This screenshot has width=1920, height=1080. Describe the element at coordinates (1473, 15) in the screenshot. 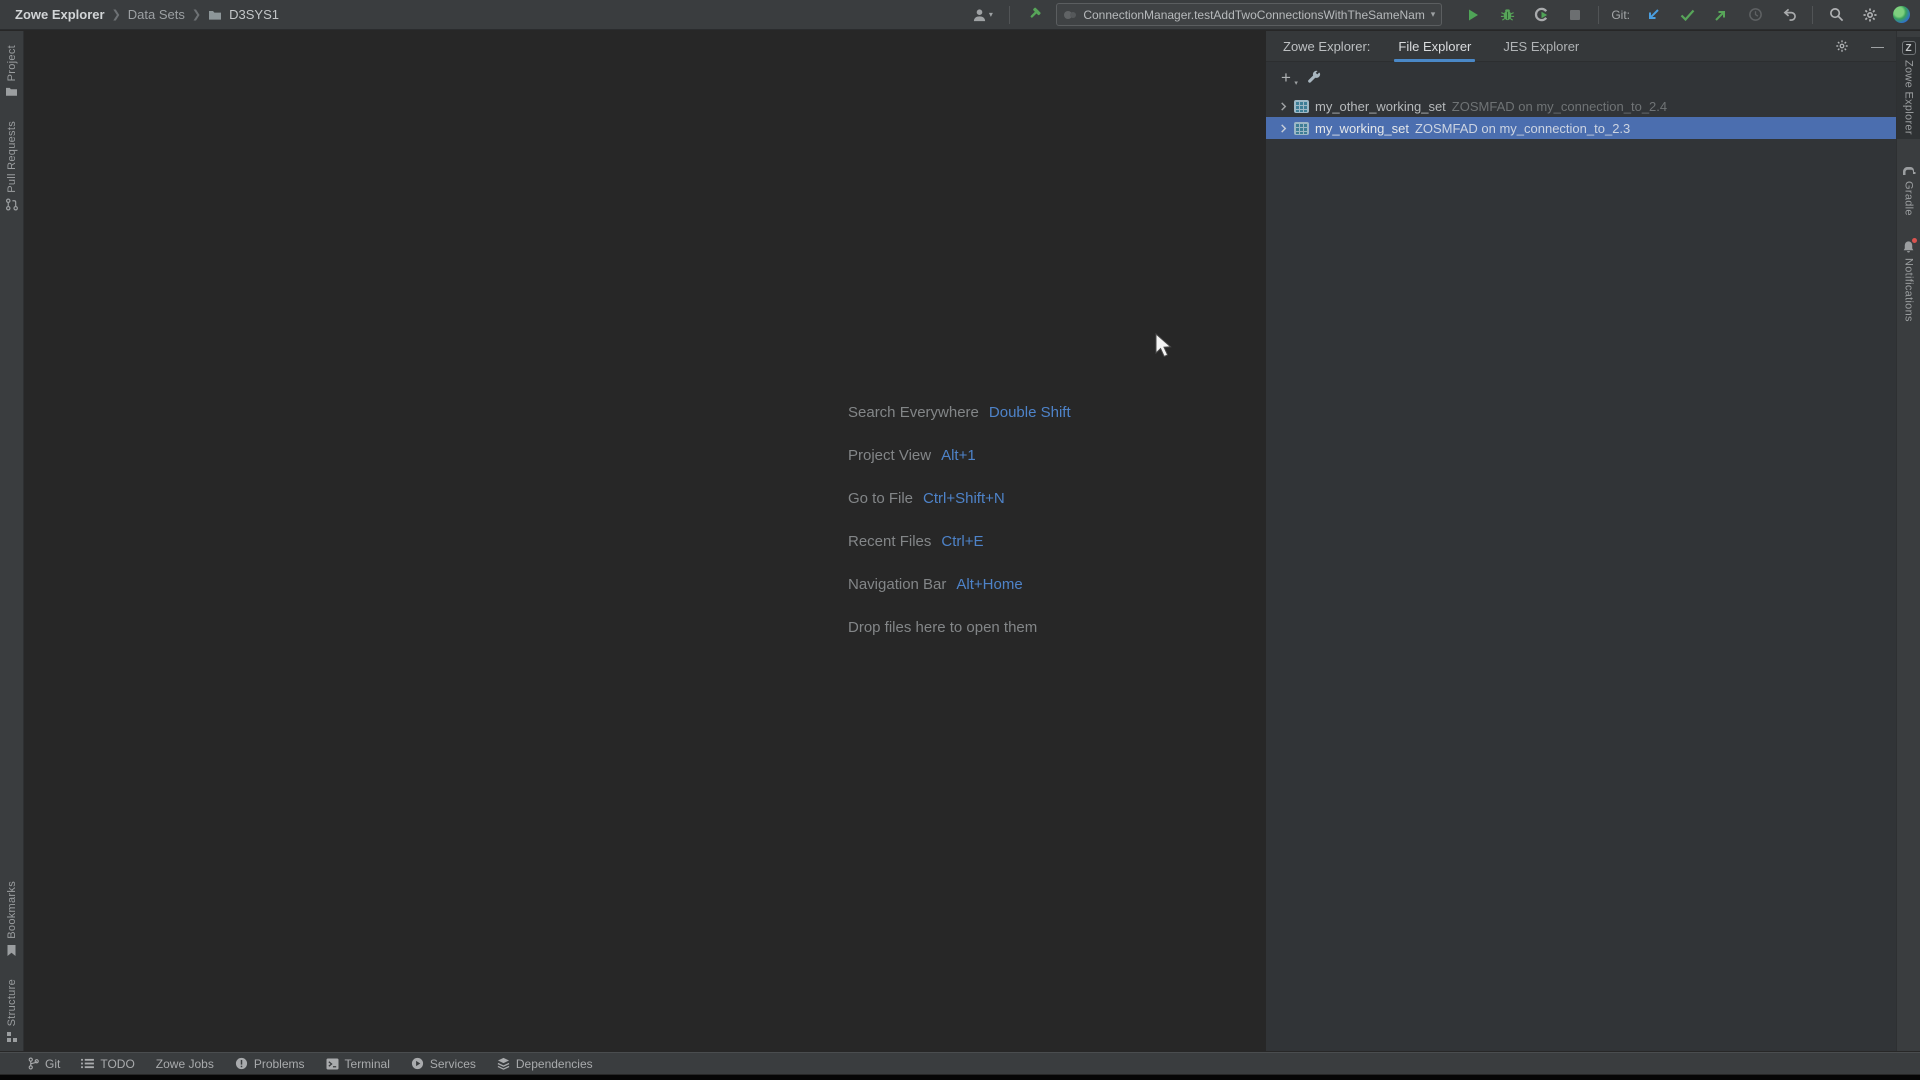

I see `run-button` at that location.